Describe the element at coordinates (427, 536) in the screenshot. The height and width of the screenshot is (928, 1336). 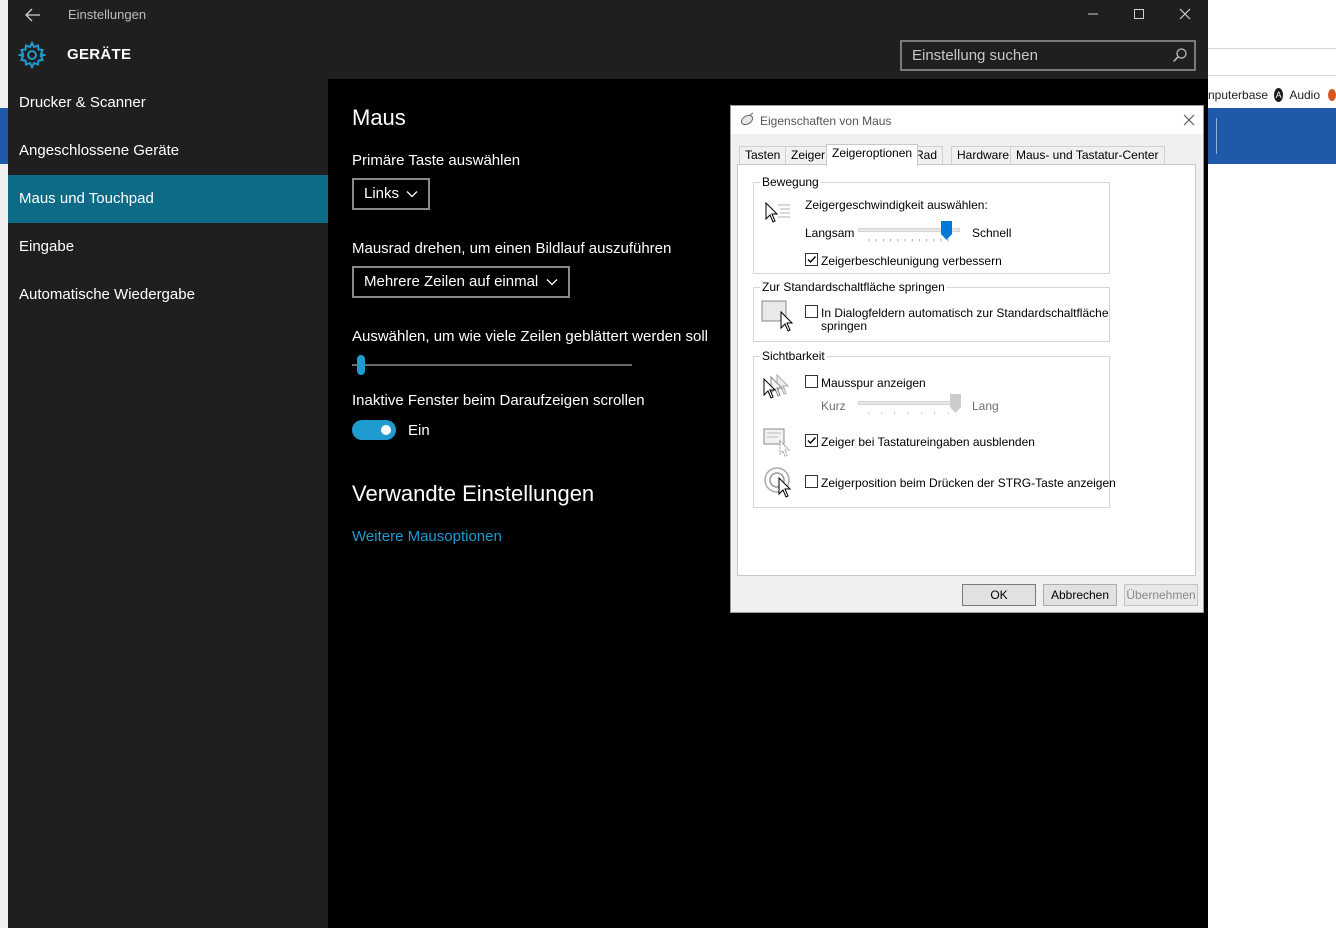
I see `more-mouse-options-link: Weitere Mausoptionen` at that location.